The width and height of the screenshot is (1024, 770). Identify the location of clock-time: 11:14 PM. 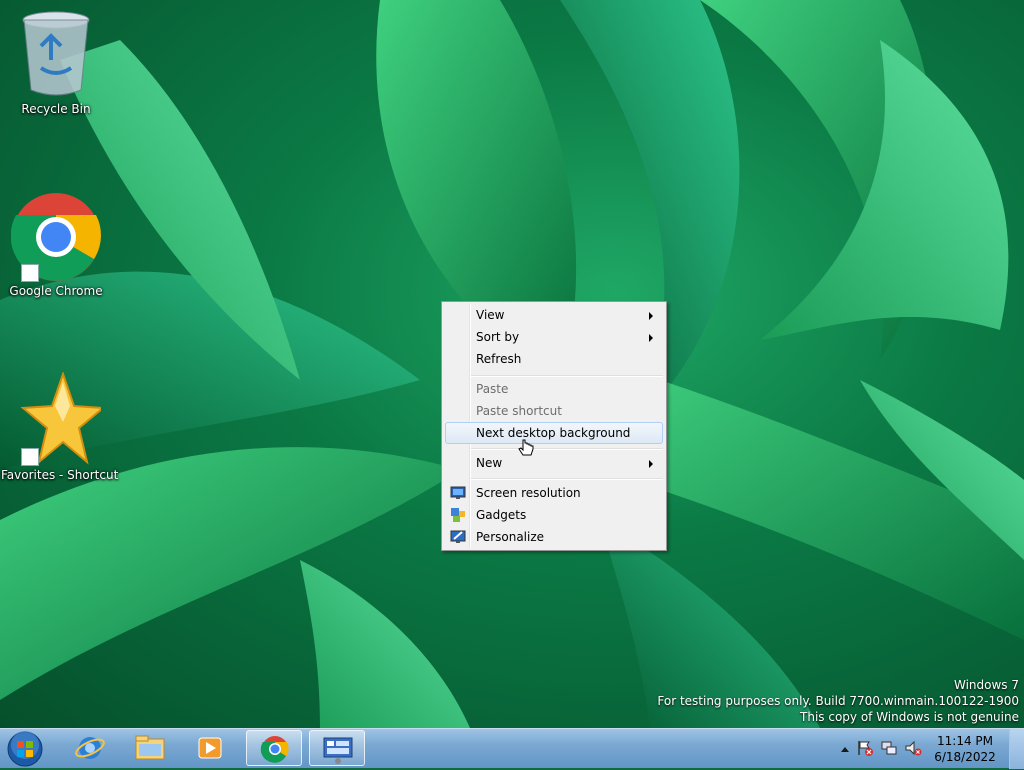
(965, 741).